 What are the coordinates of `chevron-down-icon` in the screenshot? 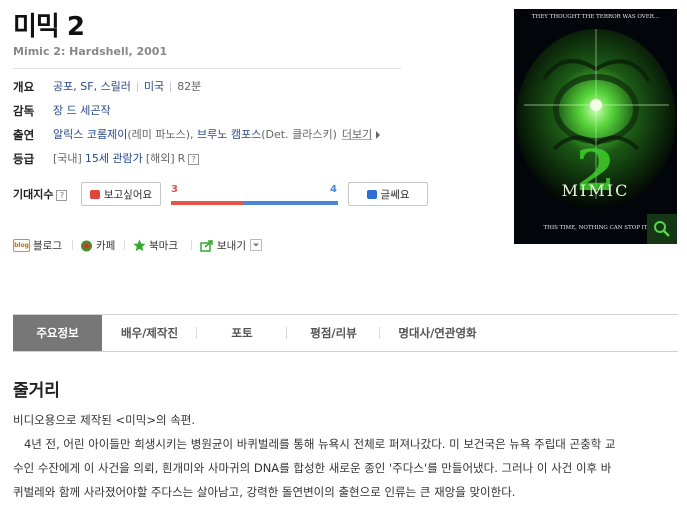 It's located at (255, 245).